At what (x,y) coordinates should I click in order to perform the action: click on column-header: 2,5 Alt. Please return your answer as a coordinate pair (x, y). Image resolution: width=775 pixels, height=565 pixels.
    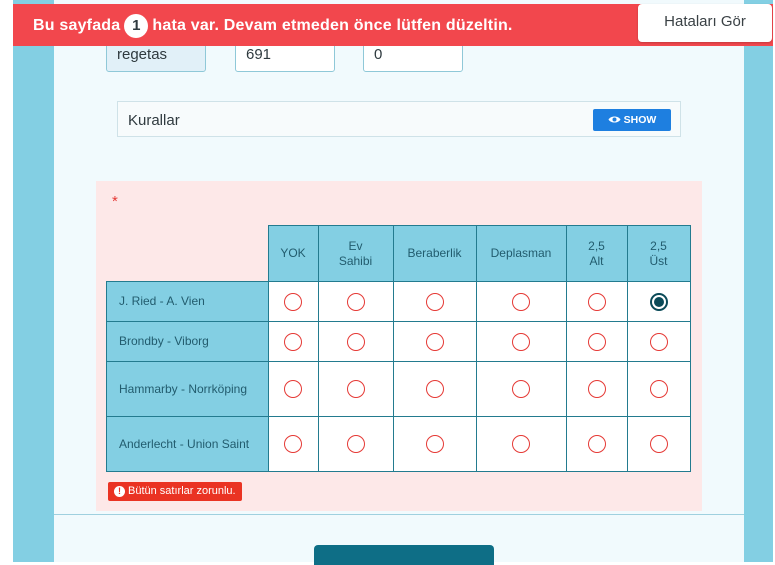
    Looking at the image, I should click on (596, 253).